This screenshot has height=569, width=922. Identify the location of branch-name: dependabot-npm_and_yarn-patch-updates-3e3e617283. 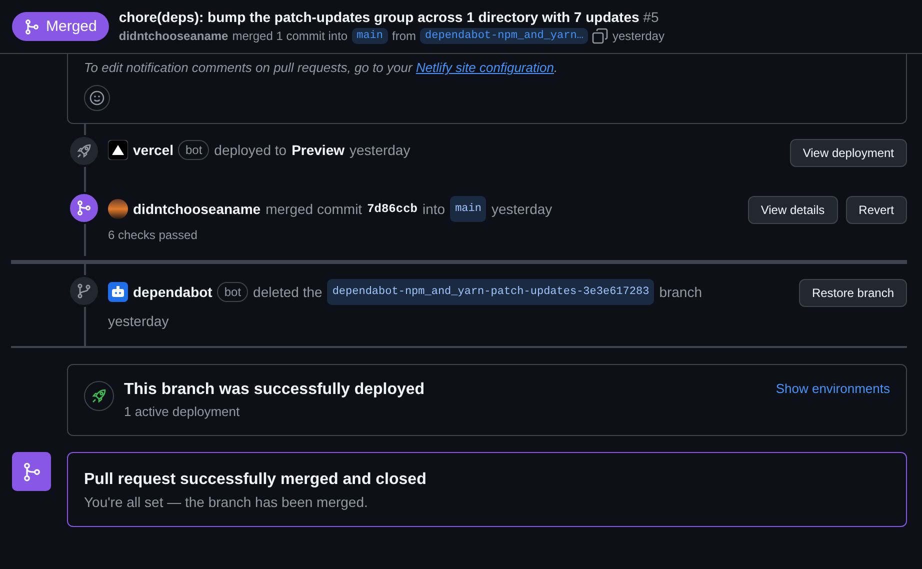
(490, 292).